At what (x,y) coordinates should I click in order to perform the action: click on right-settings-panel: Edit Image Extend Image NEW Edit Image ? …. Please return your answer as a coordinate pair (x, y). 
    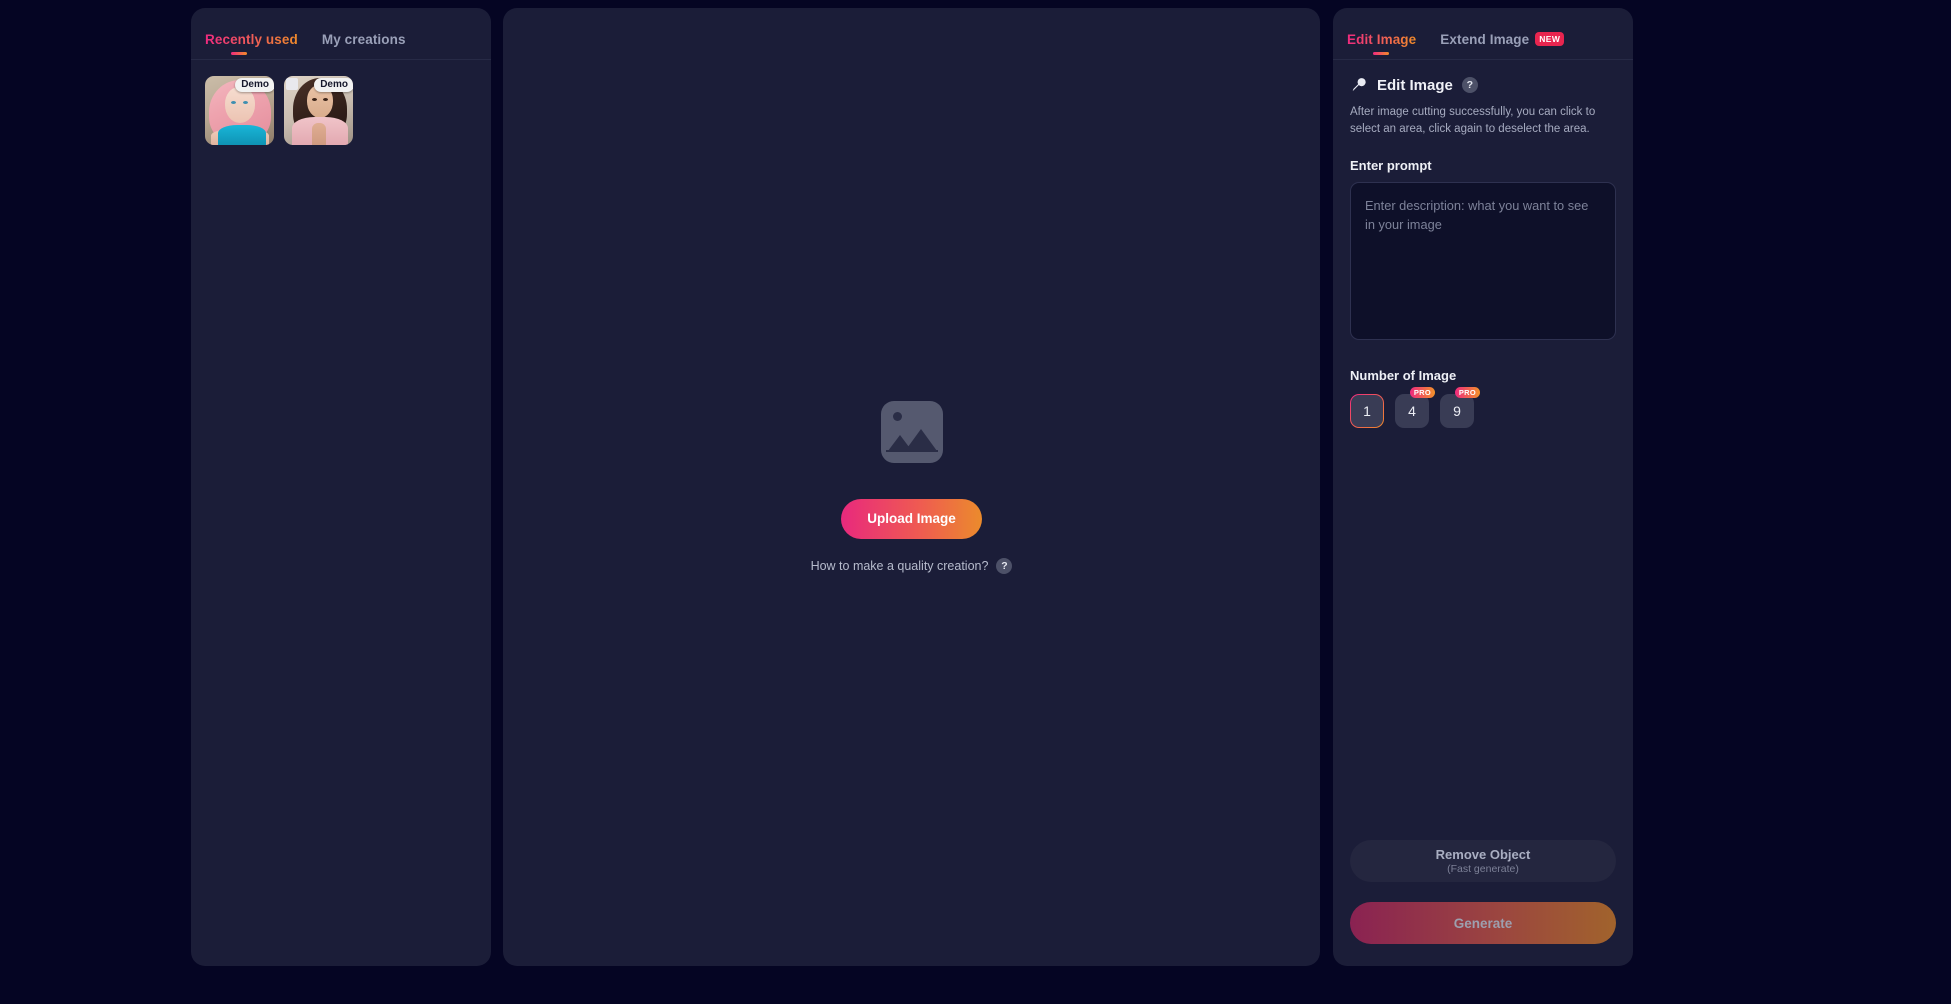
    Looking at the image, I should click on (1483, 487).